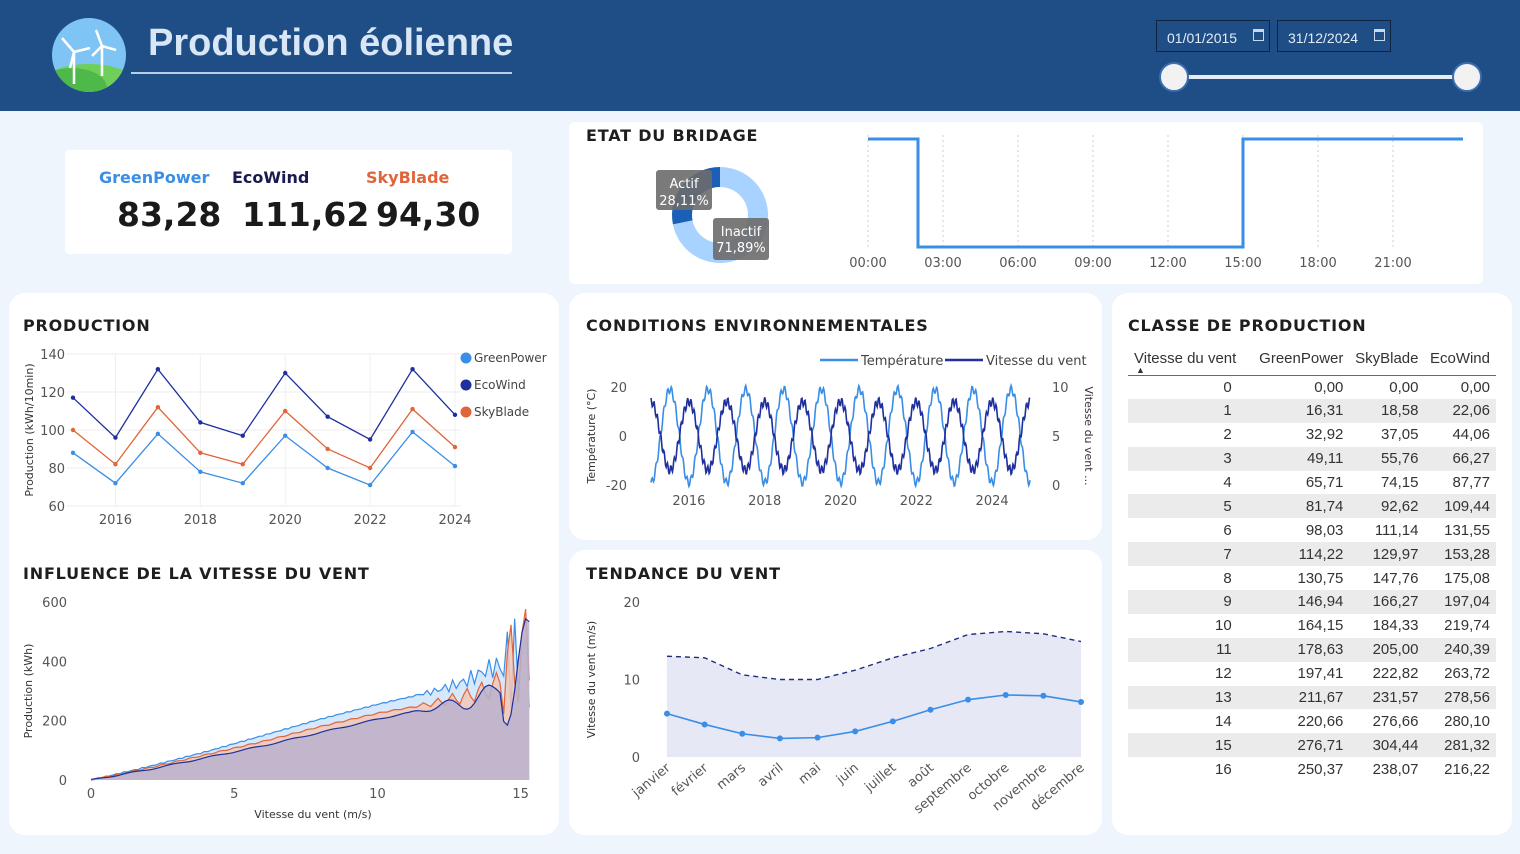  What do you see at coordinates (466, 358) in the screenshot?
I see `legend-marker` at bounding box center [466, 358].